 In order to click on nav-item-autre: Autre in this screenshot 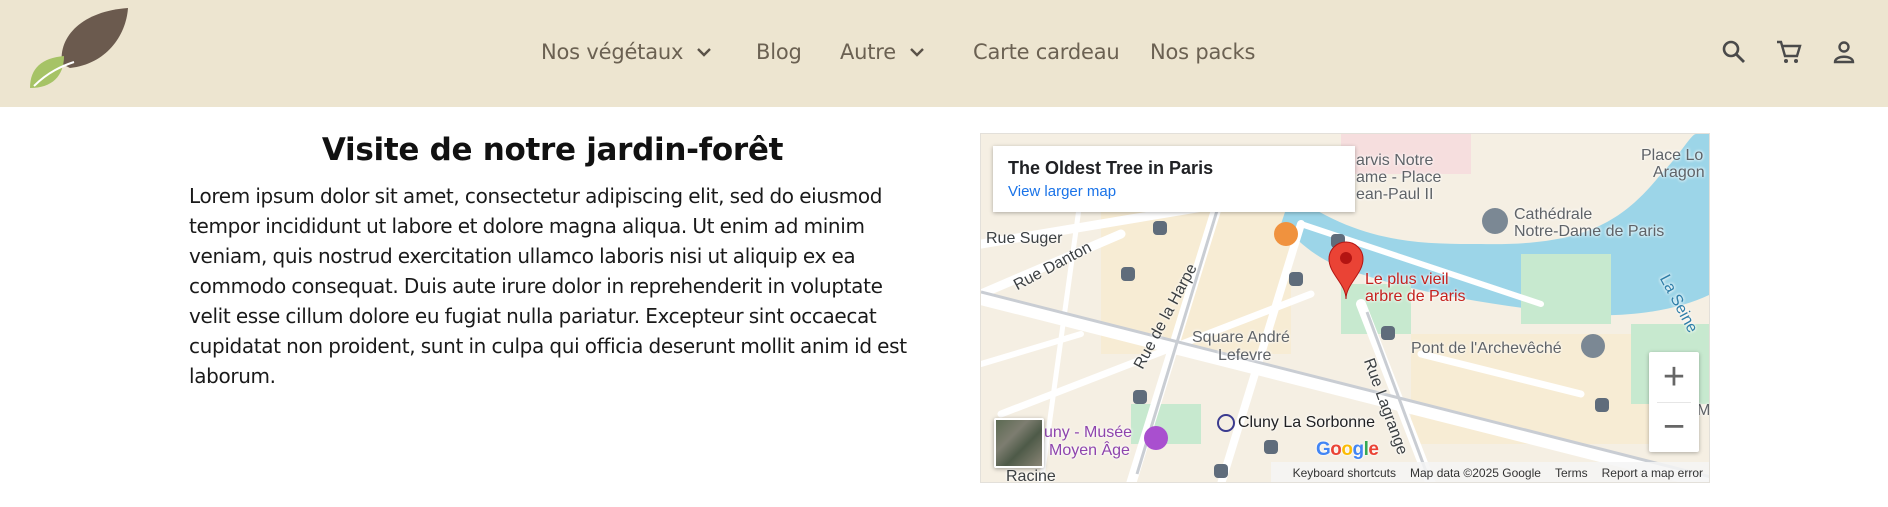, I will do `click(883, 52)`.